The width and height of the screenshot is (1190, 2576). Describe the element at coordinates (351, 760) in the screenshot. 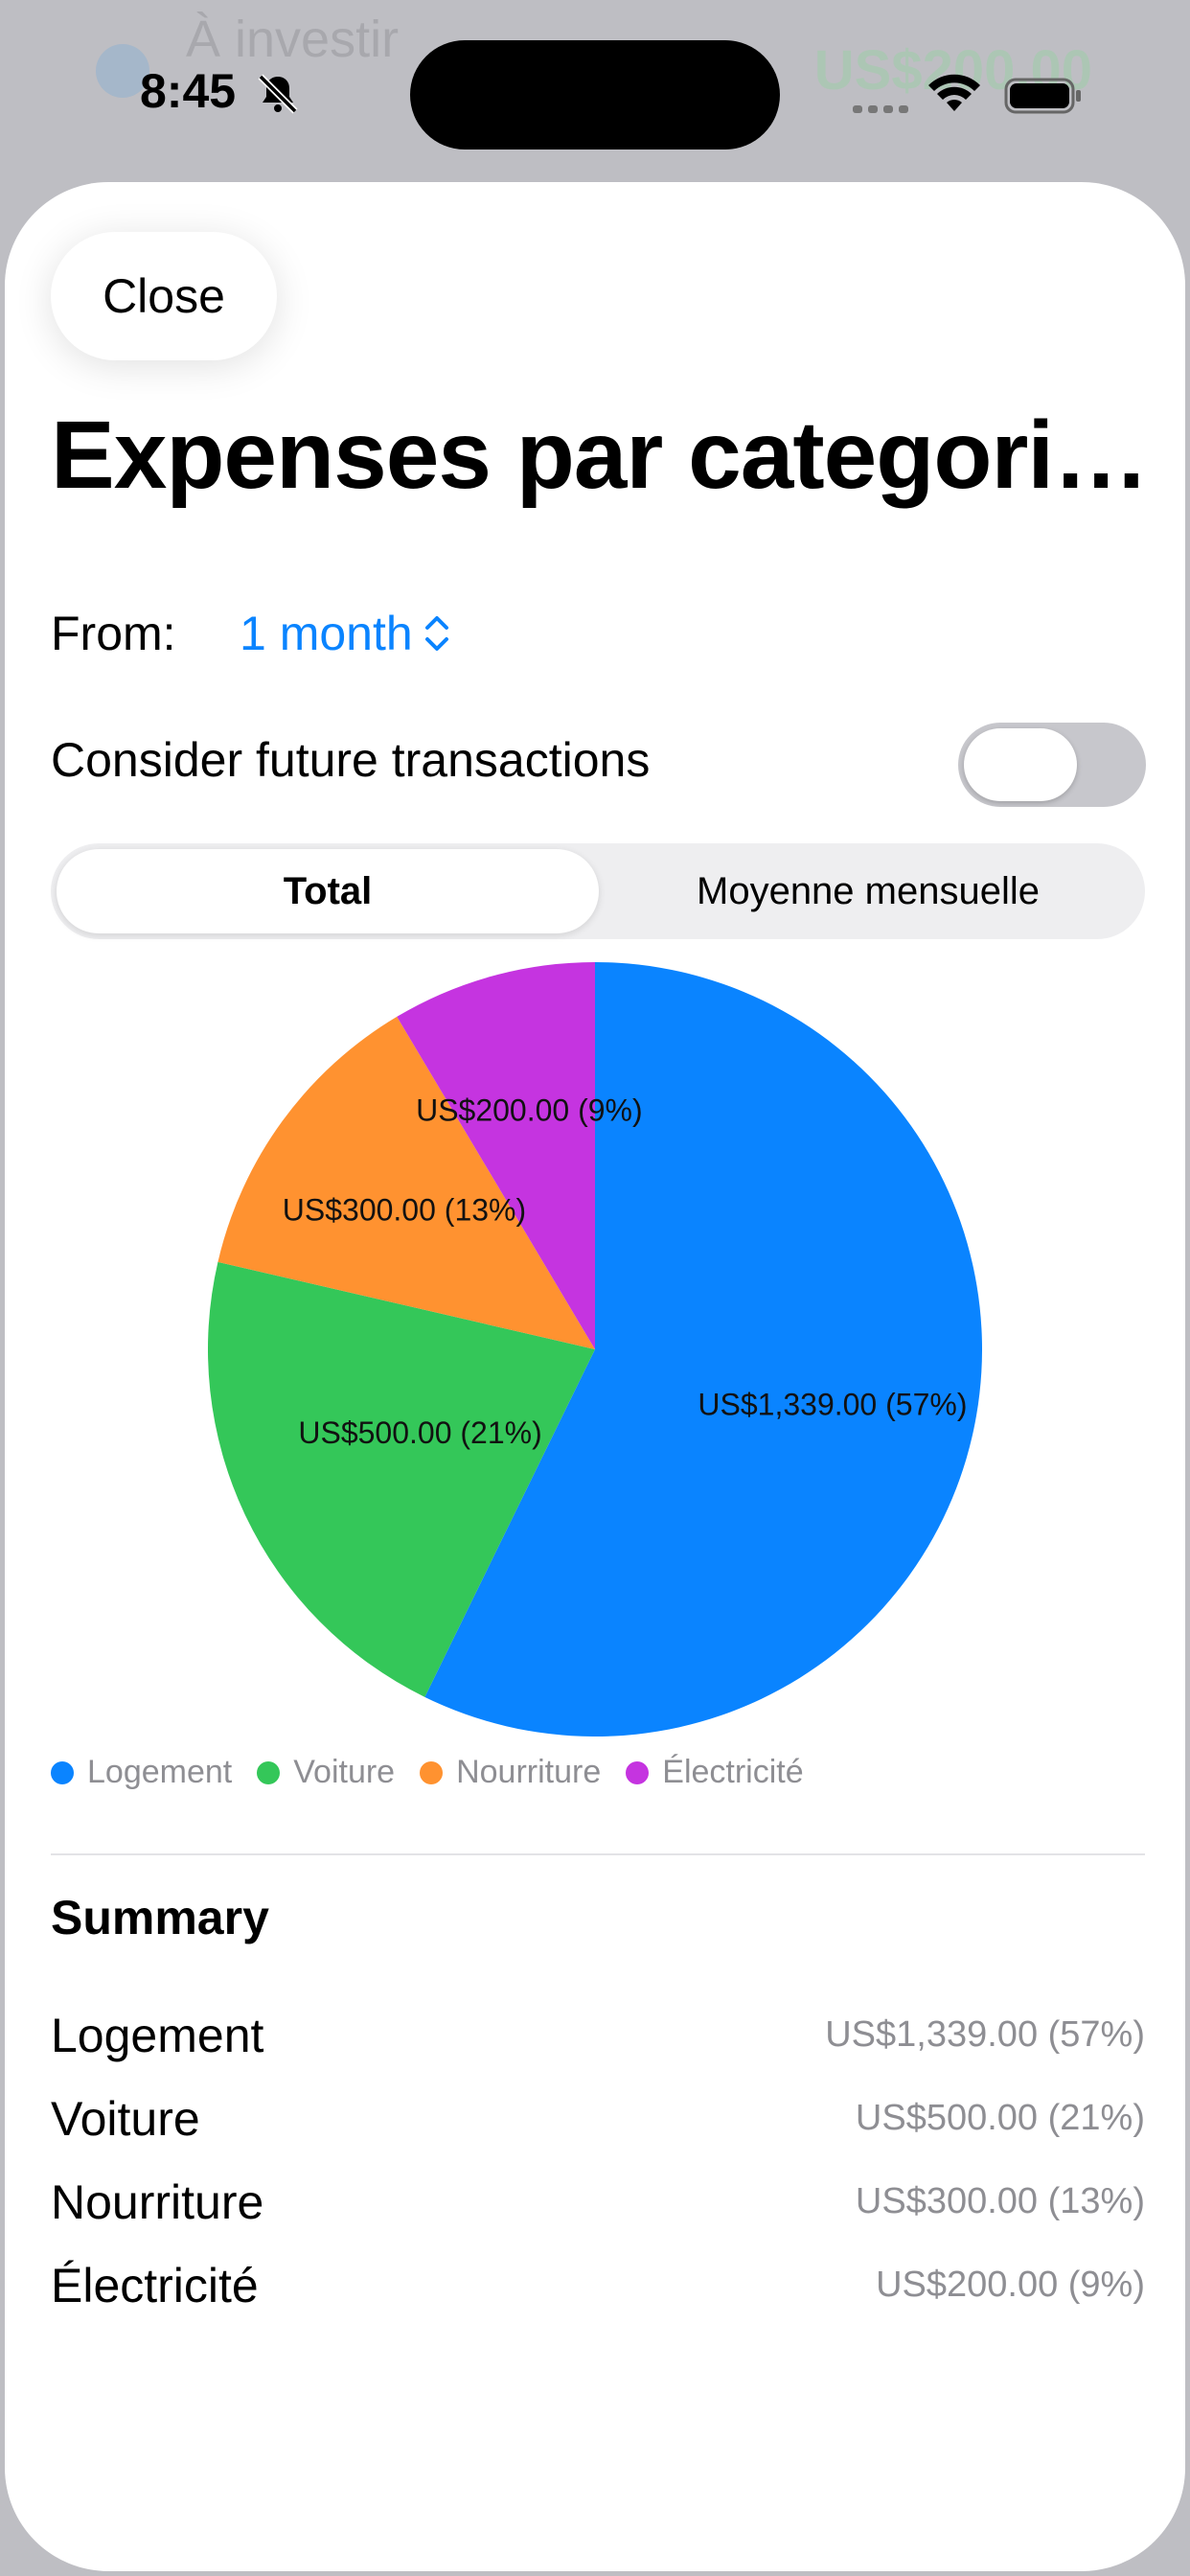

I see `future-transactions-label: Consider future transactions` at that location.